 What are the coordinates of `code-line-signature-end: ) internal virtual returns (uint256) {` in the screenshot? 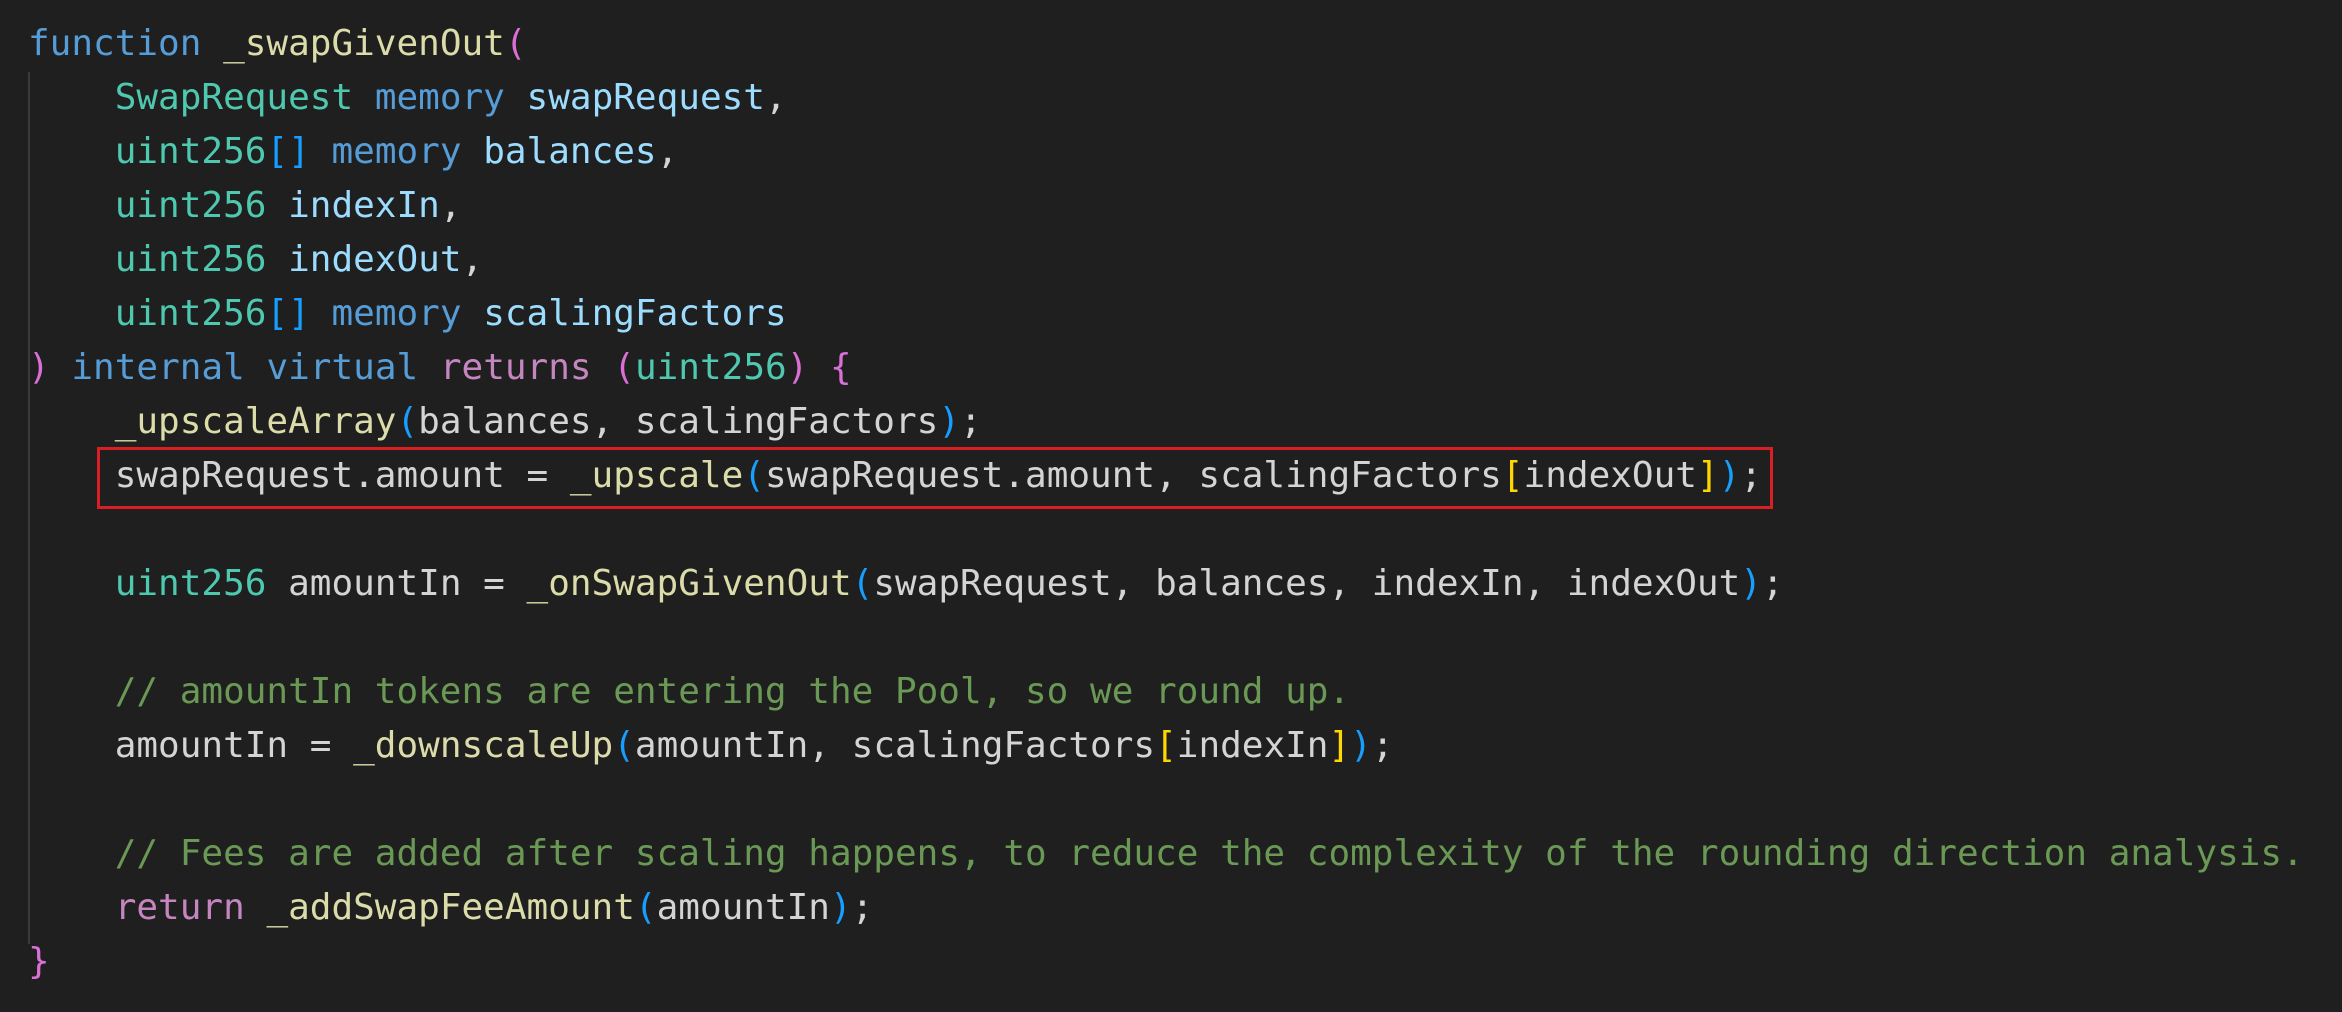 It's located at (440, 368).